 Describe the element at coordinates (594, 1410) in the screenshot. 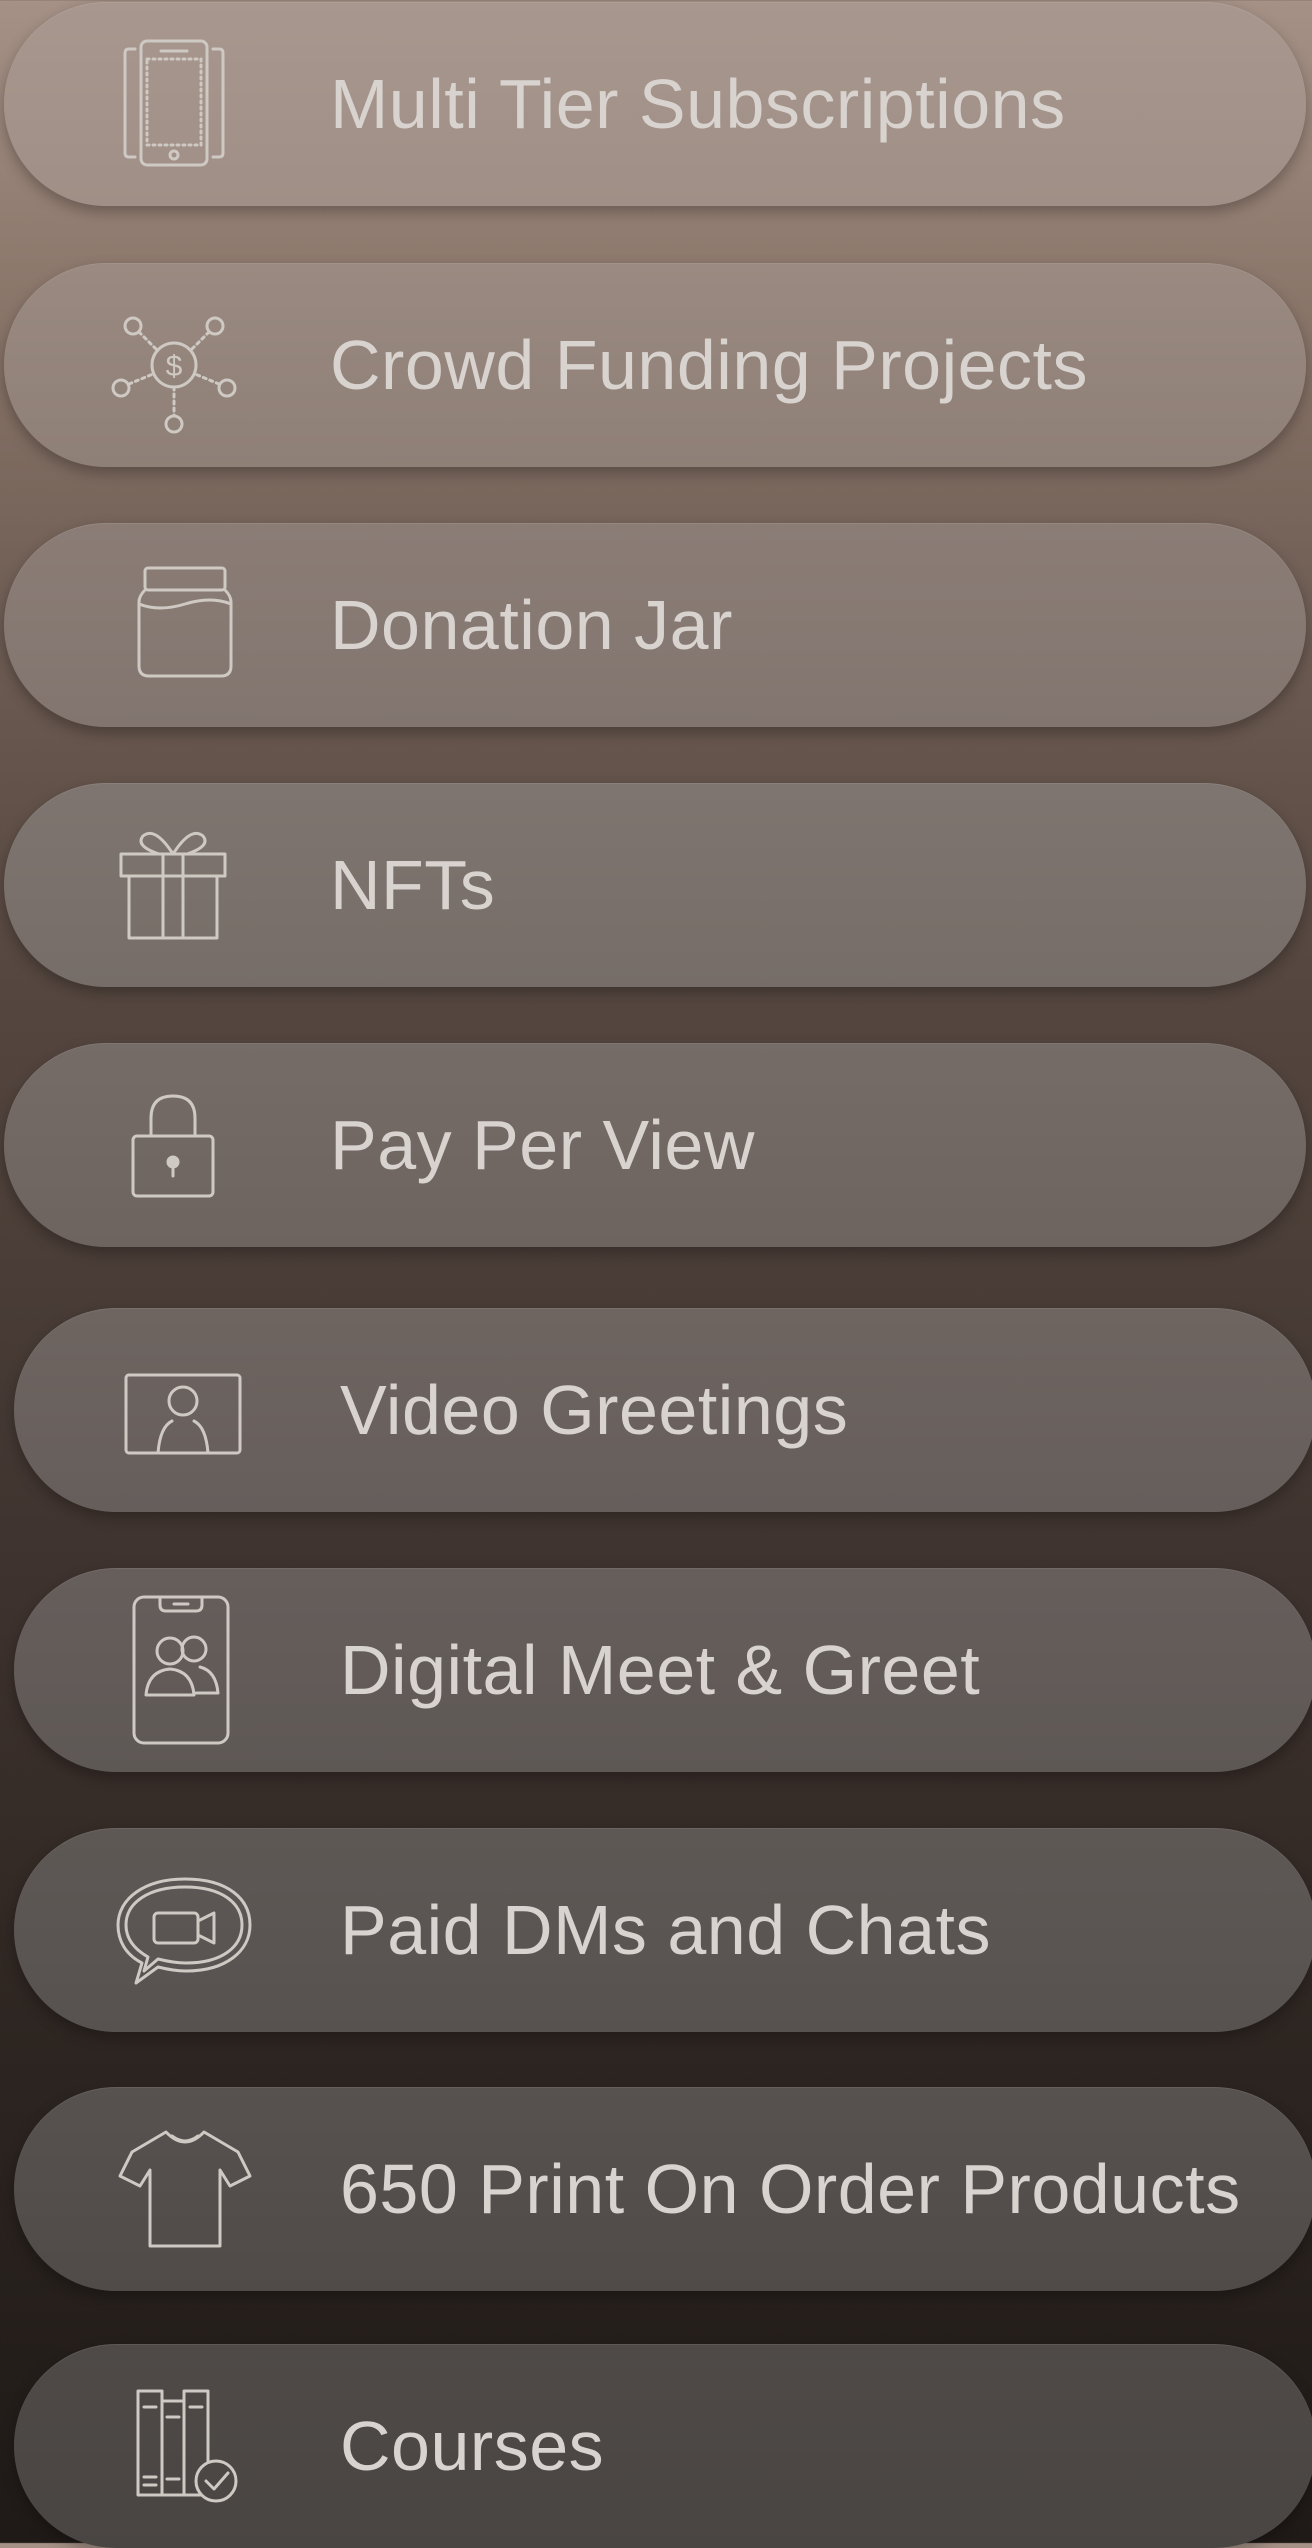

I see `feature-item-label: Video Greetings` at that location.